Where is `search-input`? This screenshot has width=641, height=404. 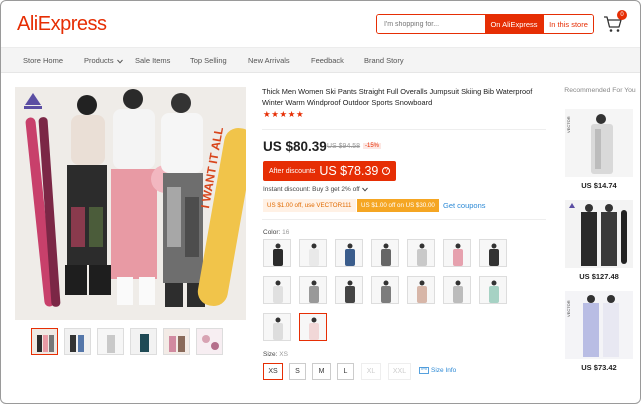 search-input is located at coordinates (431, 24).